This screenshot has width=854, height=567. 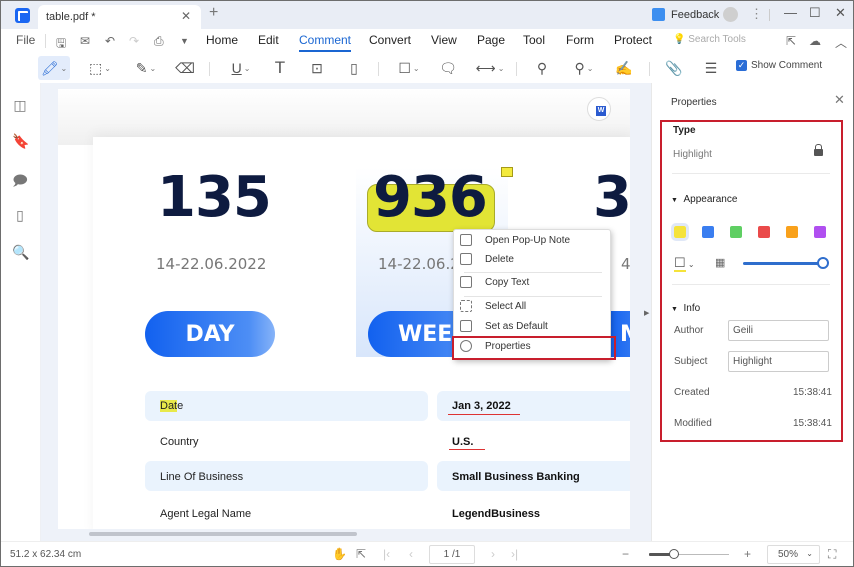 What do you see at coordinates (496, 514) in the screenshot?
I see `table-value-agent: LegendBusiness` at bounding box center [496, 514].